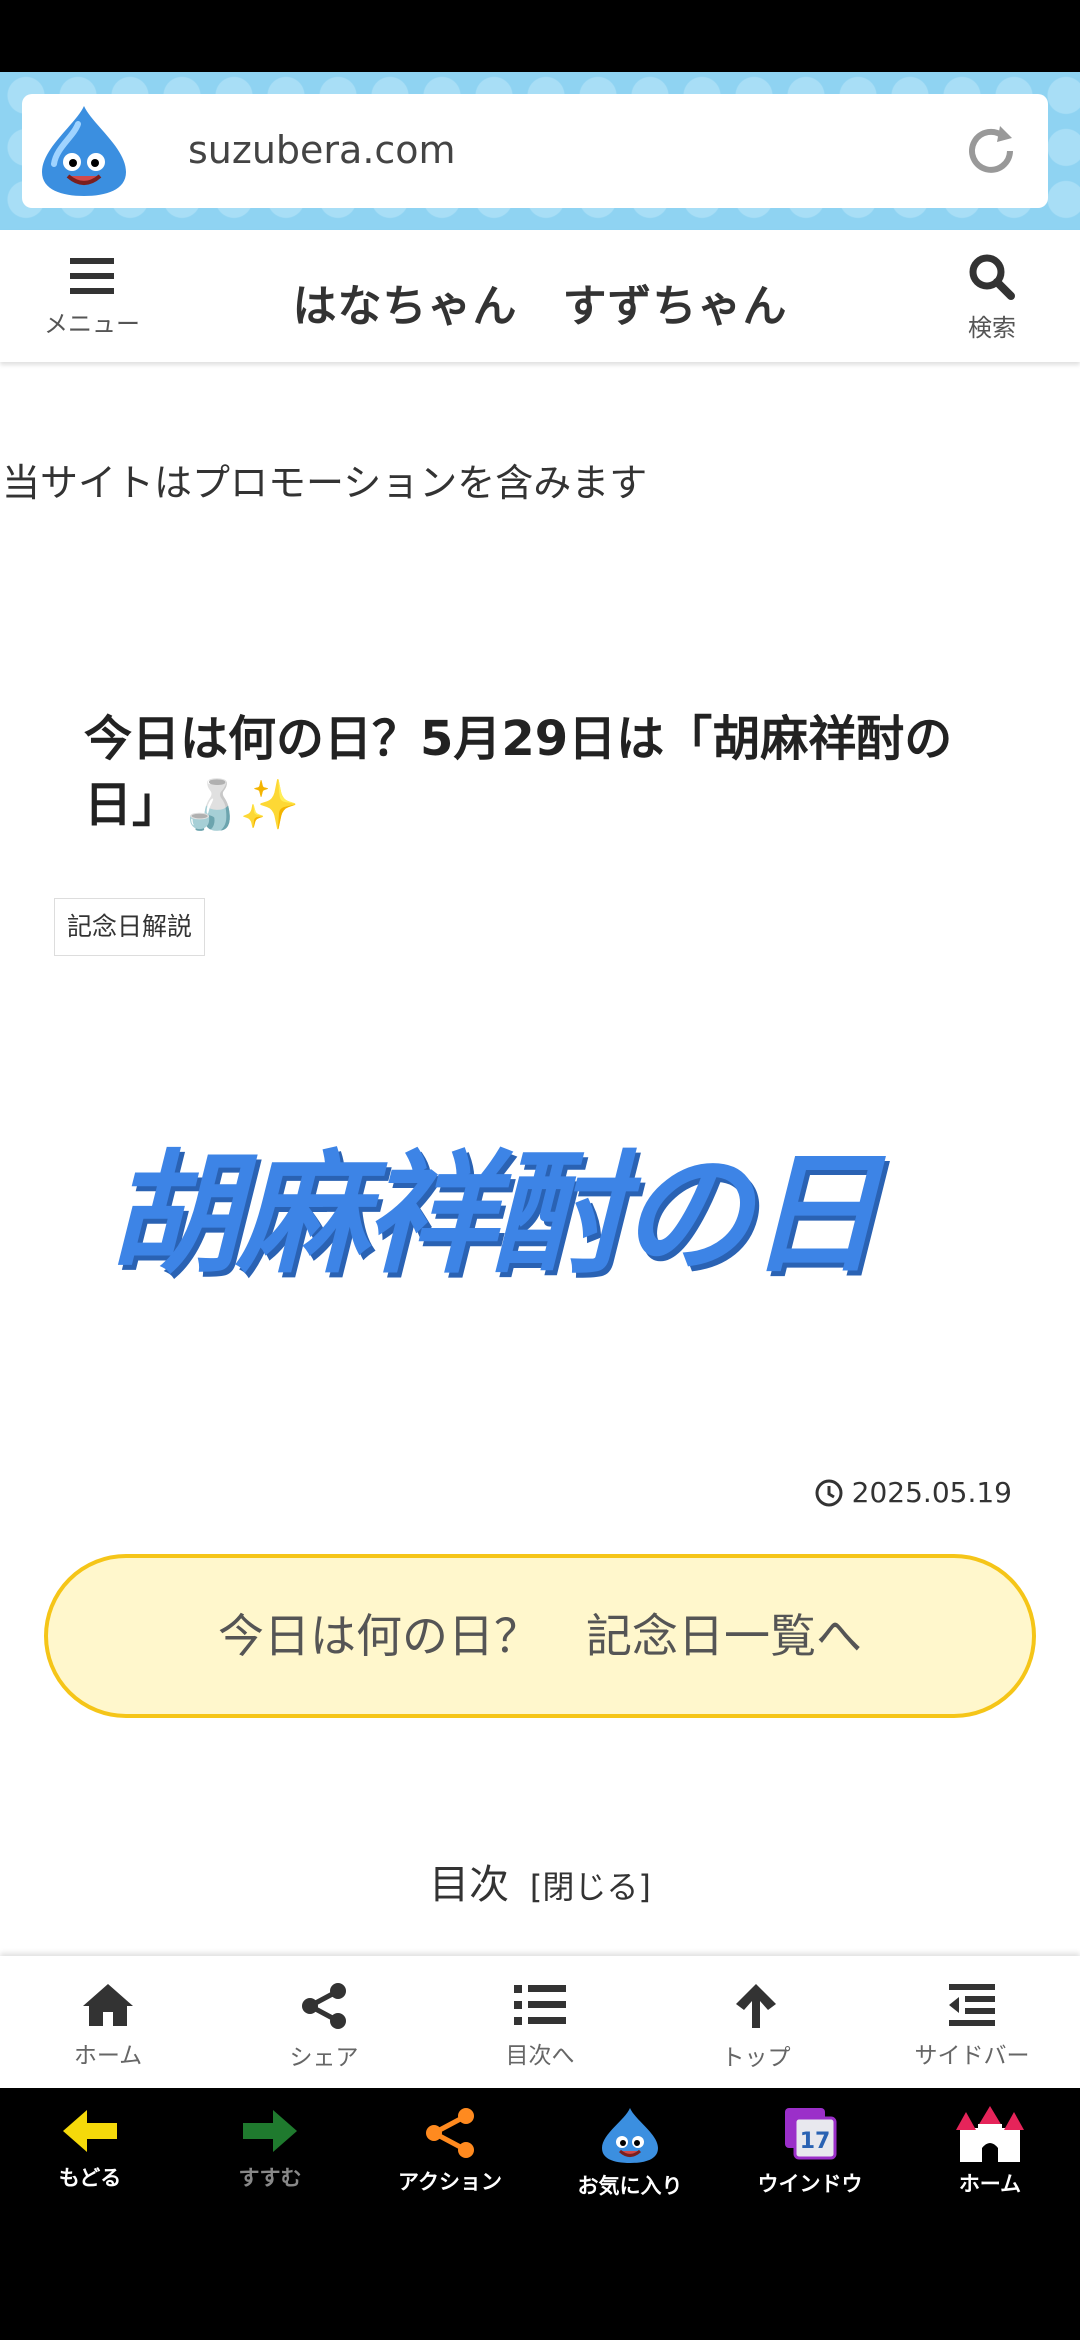 Image resolution: width=1080 pixels, height=2340 pixels. Describe the element at coordinates (756, 2058) in the screenshot. I see `bottom-nav-top-label: トップ` at that location.